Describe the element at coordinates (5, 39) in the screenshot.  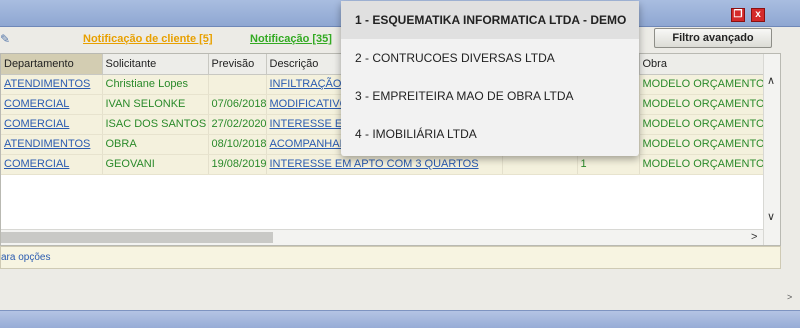
I see `edit-icon: ✎` at that location.